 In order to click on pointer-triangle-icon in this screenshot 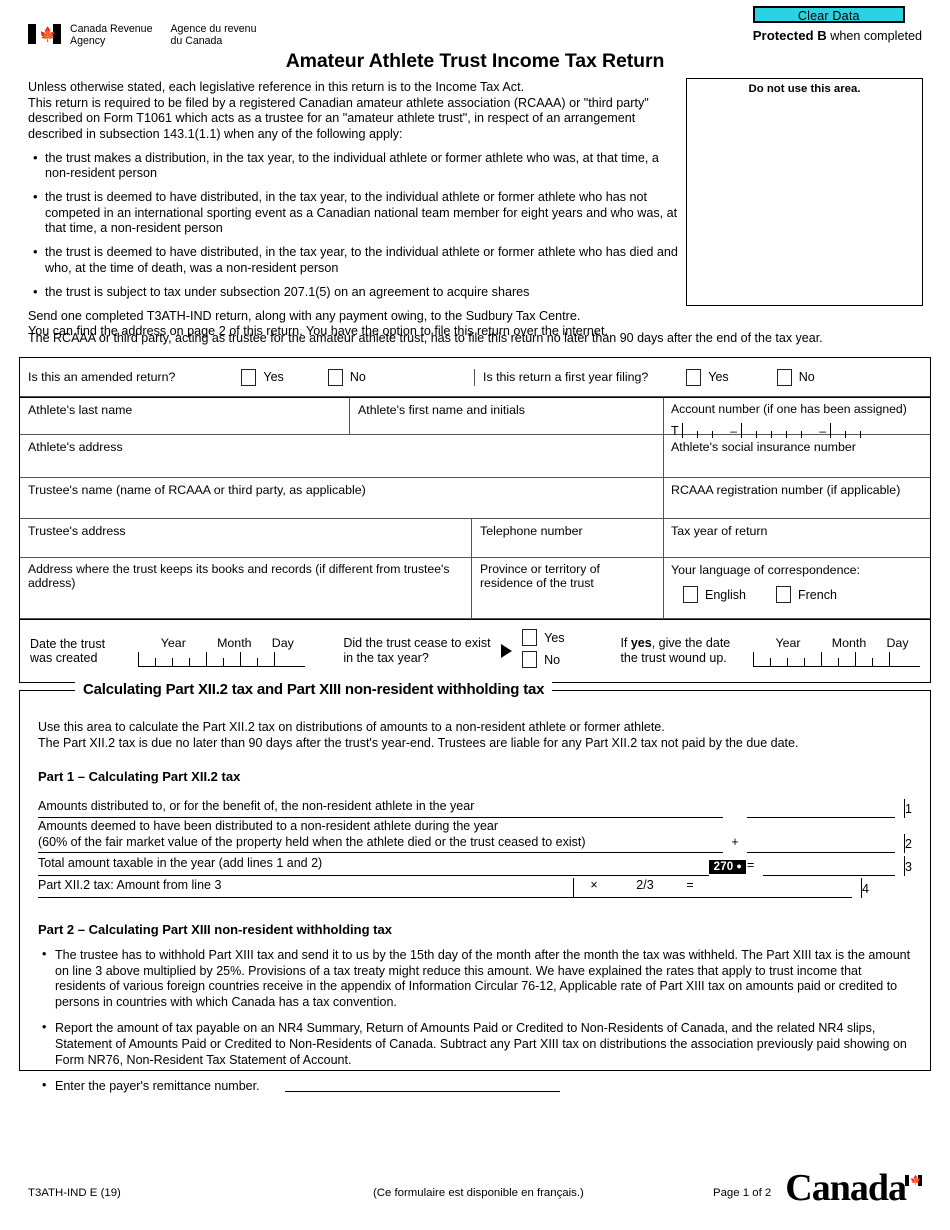, I will do `click(507, 651)`.